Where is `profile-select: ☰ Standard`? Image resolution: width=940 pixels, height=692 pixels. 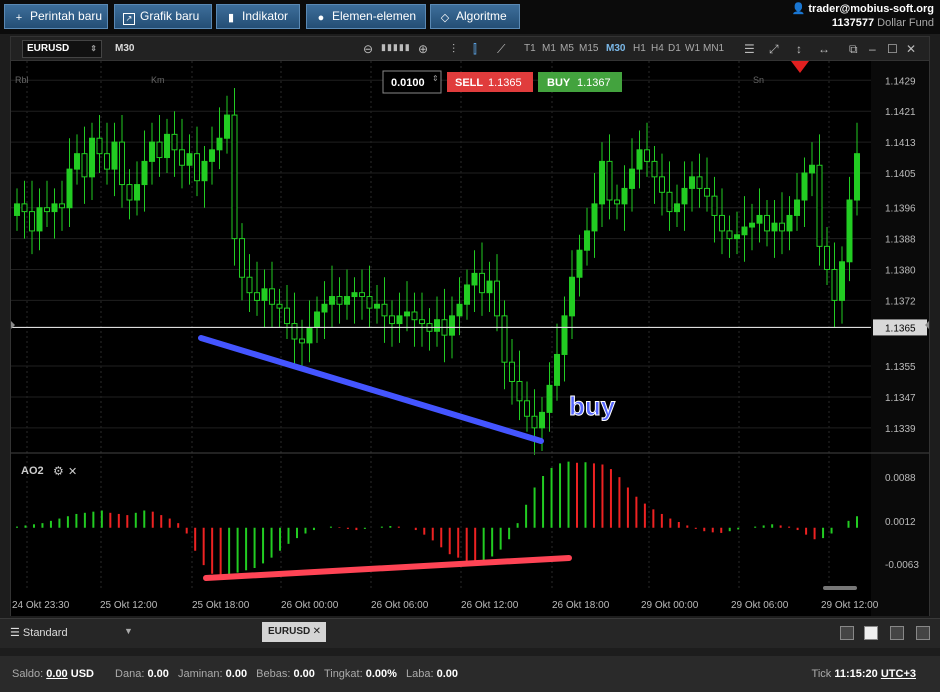 profile-select: ☰ Standard is located at coordinates (39, 632).